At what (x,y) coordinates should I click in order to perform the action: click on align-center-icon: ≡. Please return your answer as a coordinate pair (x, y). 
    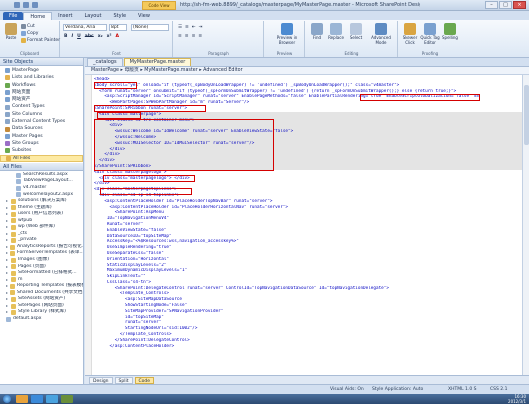
    Looking at the image, I should click on (187, 36).